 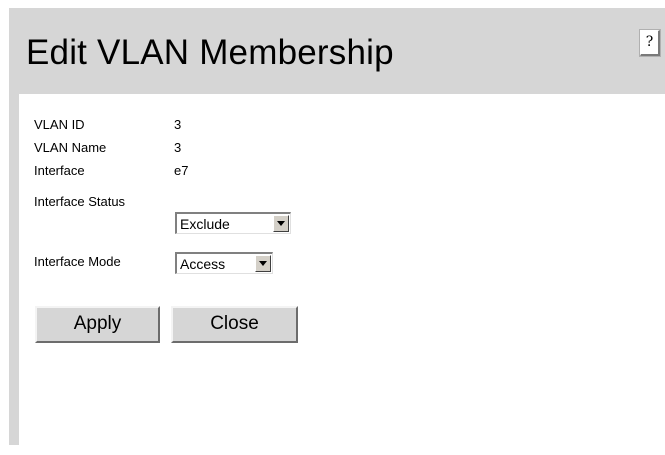 What do you see at coordinates (234, 324) in the screenshot?
I see `close-button: Close` at bounding box center [234, 324].